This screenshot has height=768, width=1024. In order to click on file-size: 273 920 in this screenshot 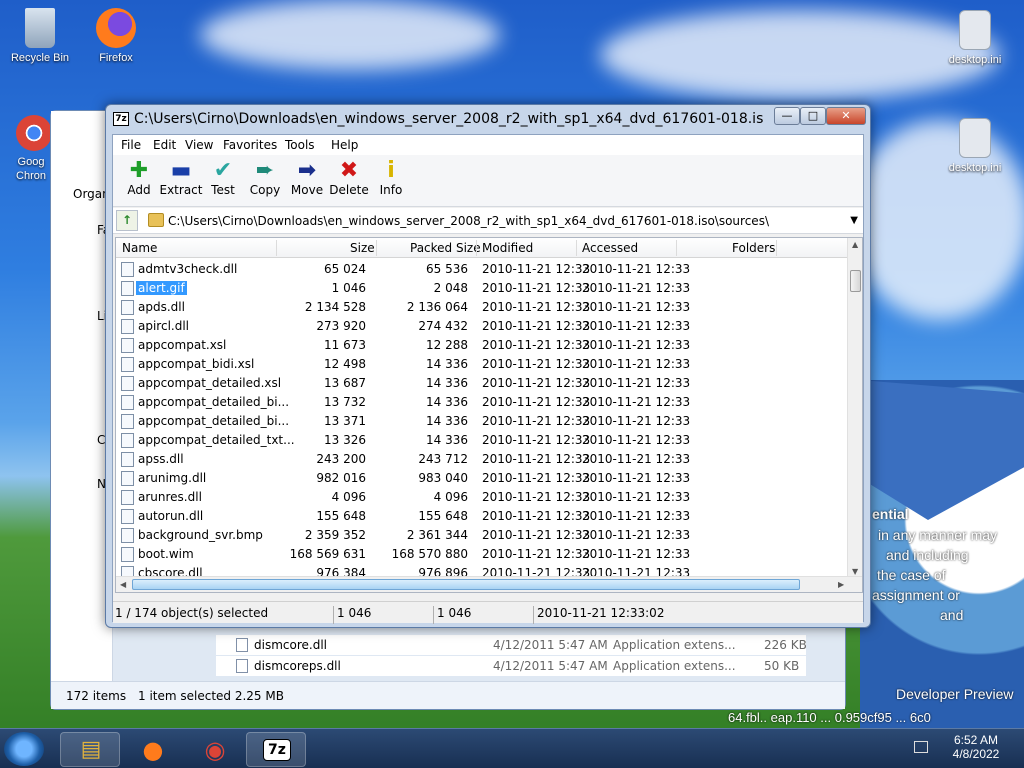, I will do `click(341, 326)`.